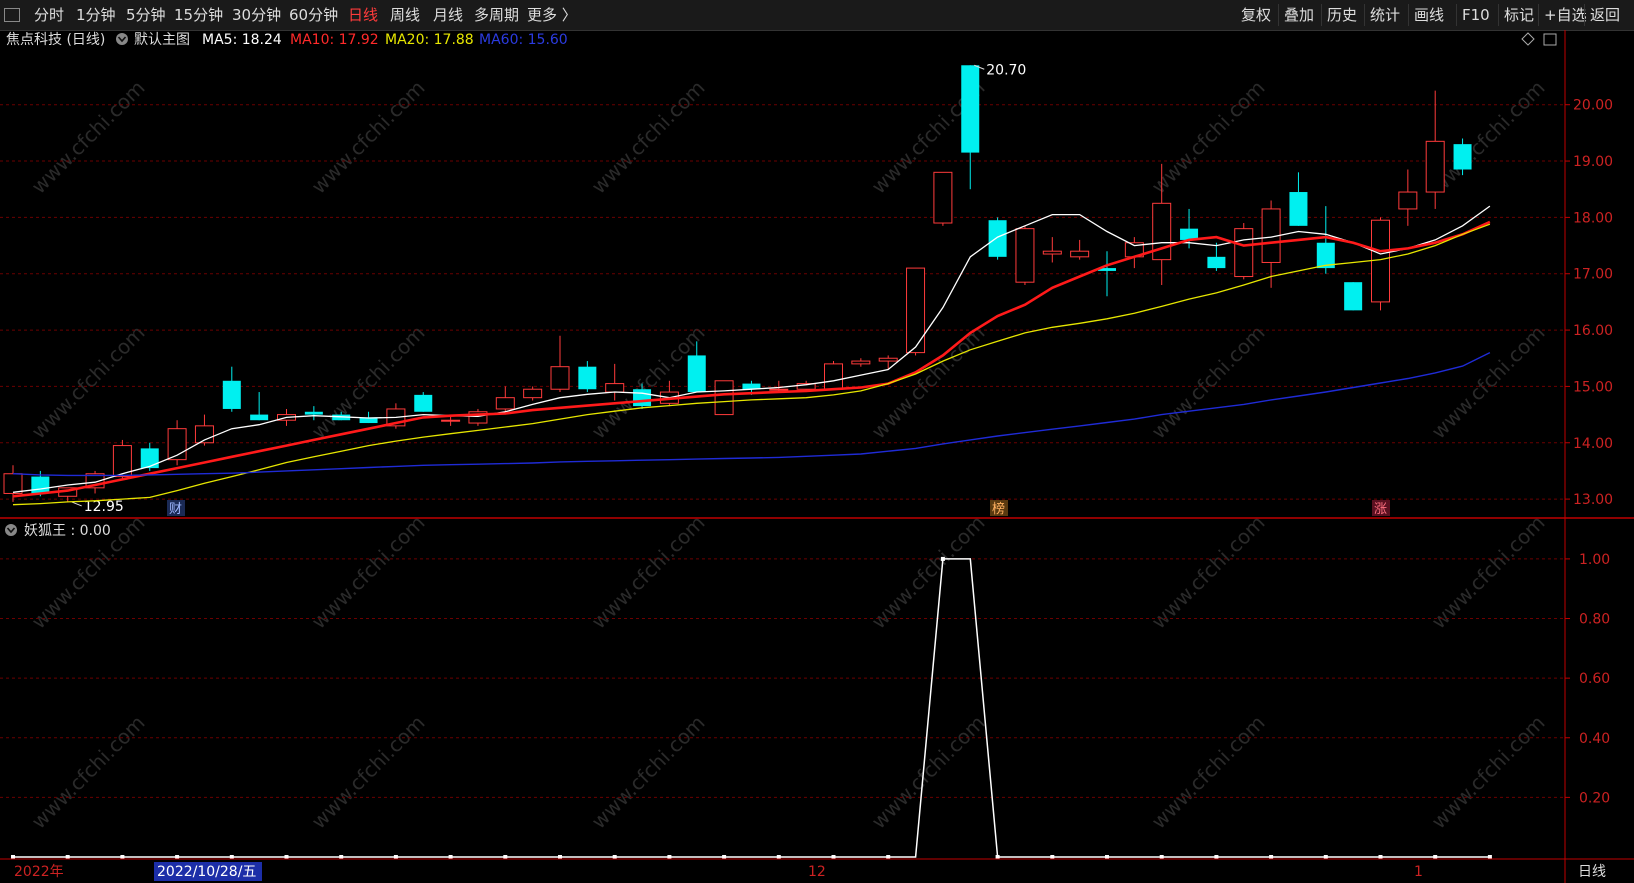 The height and width of the screenshot is (883, 1634). What do you see at coordinates (429, 40) in the screenshot?
I see `ma20-legend: MA20: 17.88` at bounding box center [429, 40].